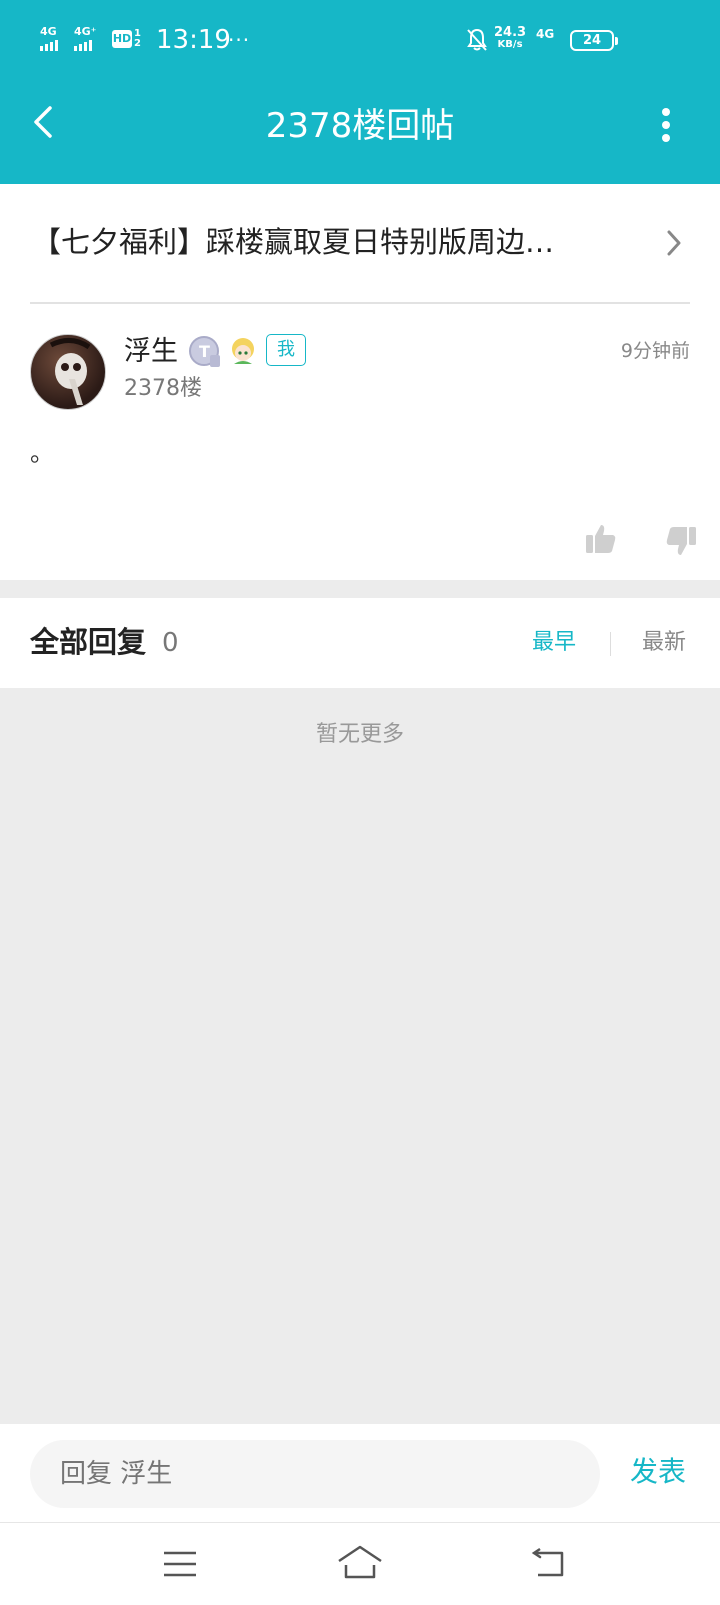  I want to click on sort-earliest-tab: 最早, so click(554, 643).